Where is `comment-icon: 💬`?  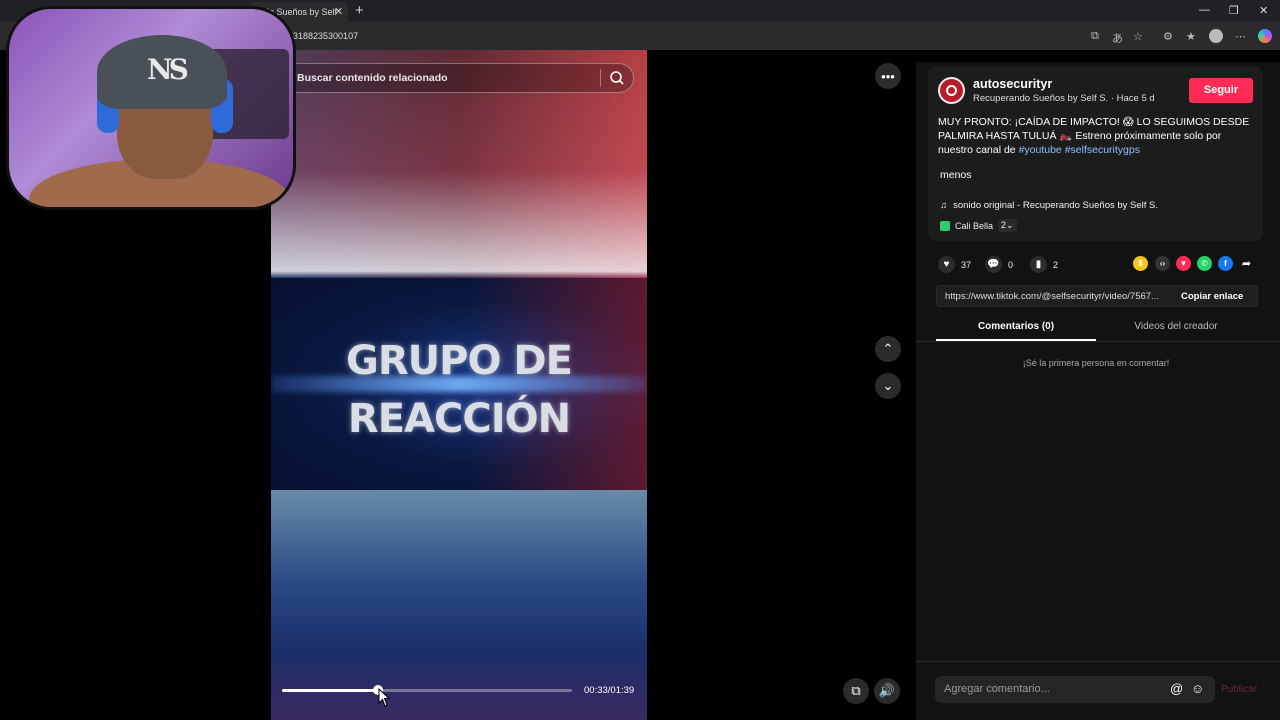
comment-icon: 💬 is located at coordinates (993, 264).